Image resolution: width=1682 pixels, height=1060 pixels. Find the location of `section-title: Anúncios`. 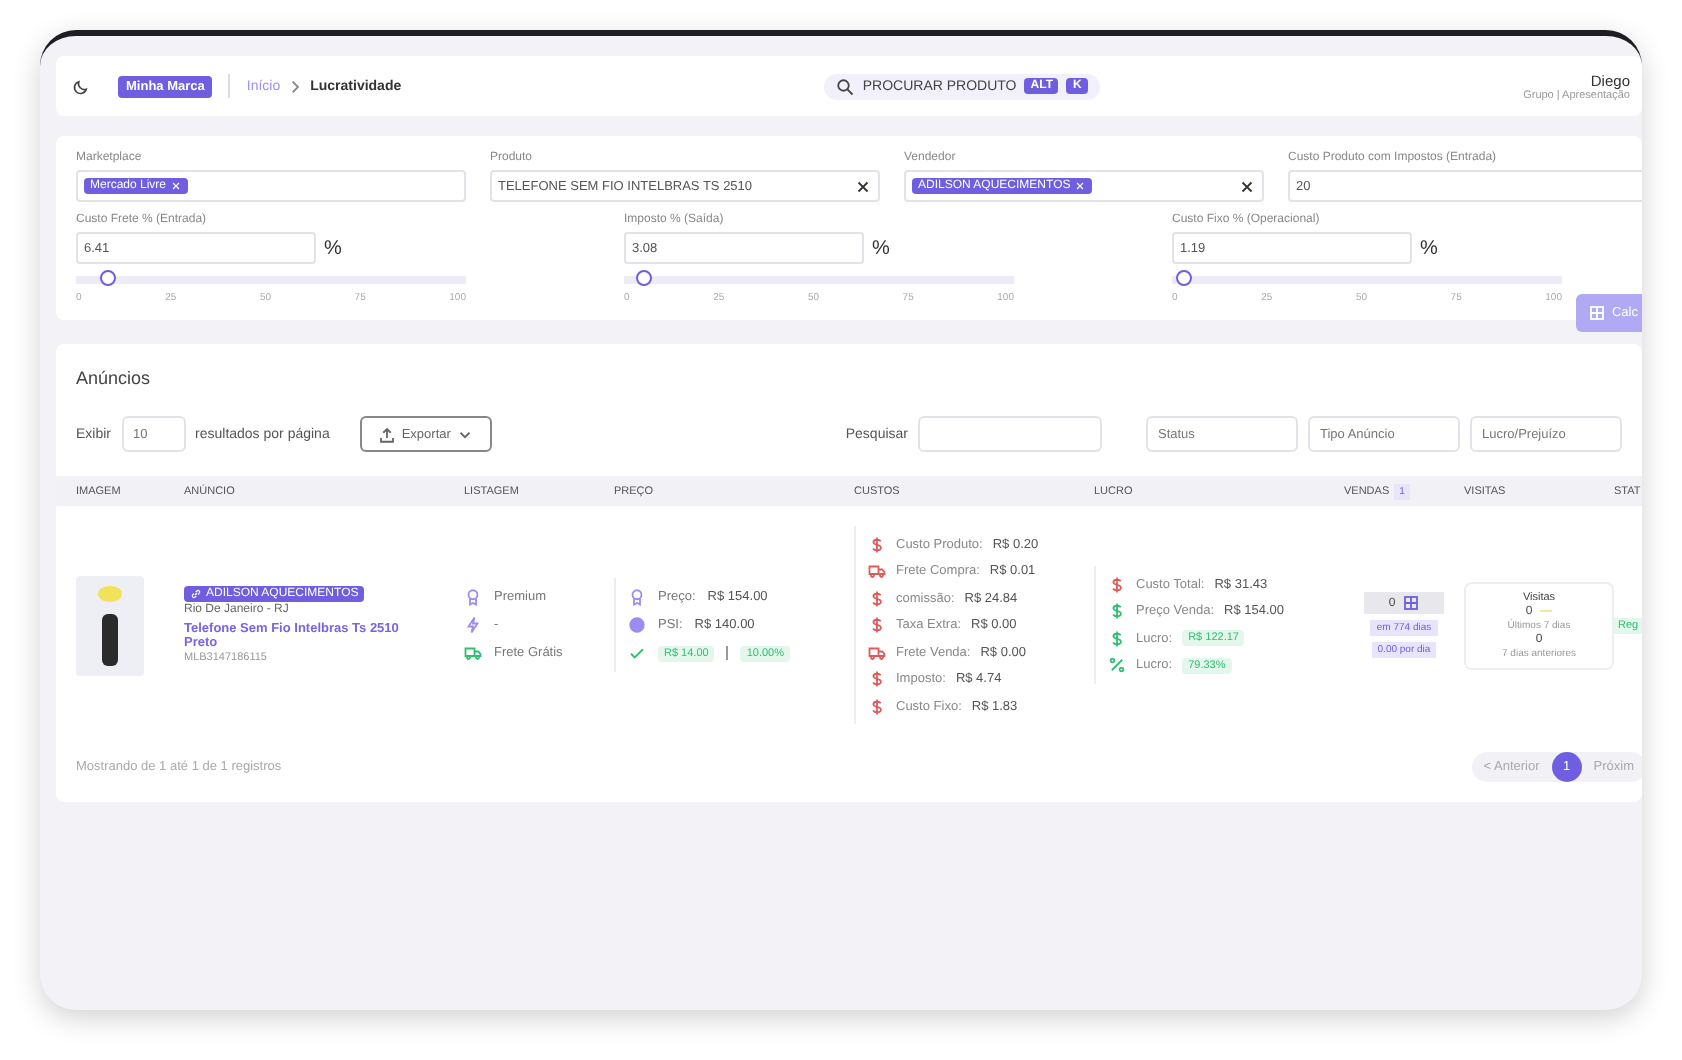

section-title: Anúncios is located at coordinates (114, 378).